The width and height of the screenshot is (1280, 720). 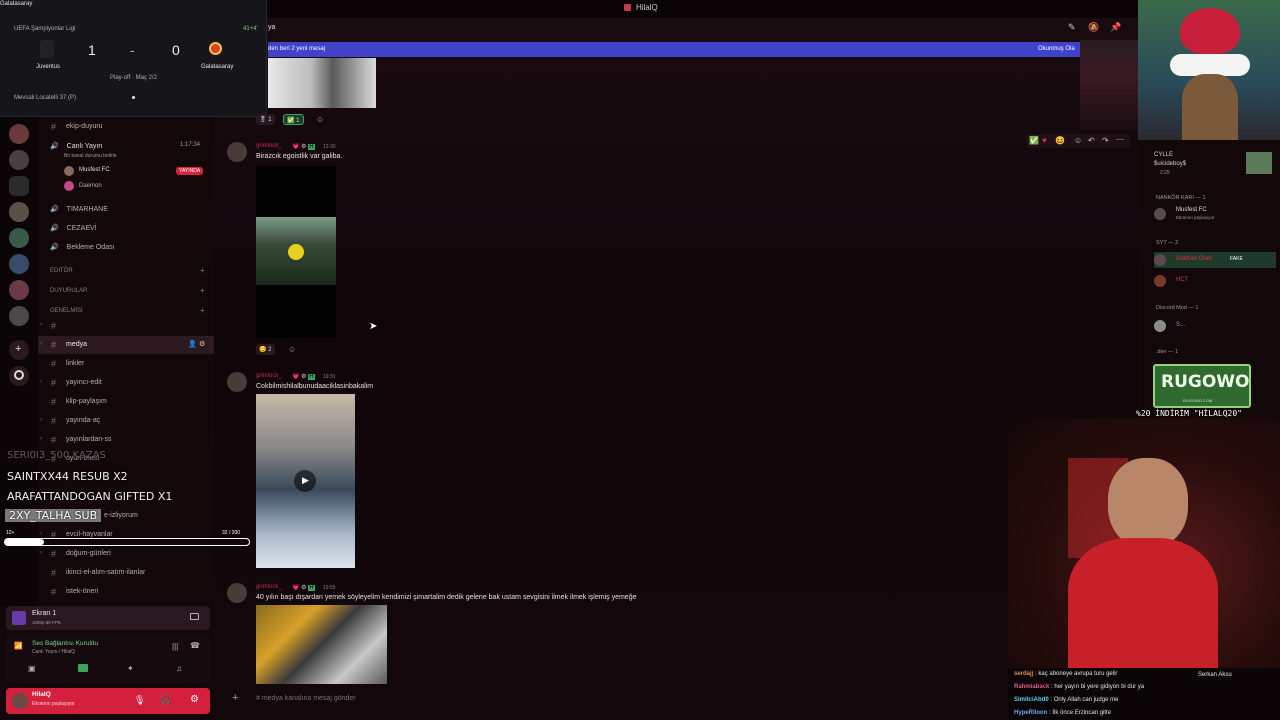 What do you see at coordinates (126, 573) in the screenshot?
I see `channel-ikinci-el: # ikinci-el-alım-satım-ilanlar` at bounding box center [126, 573].